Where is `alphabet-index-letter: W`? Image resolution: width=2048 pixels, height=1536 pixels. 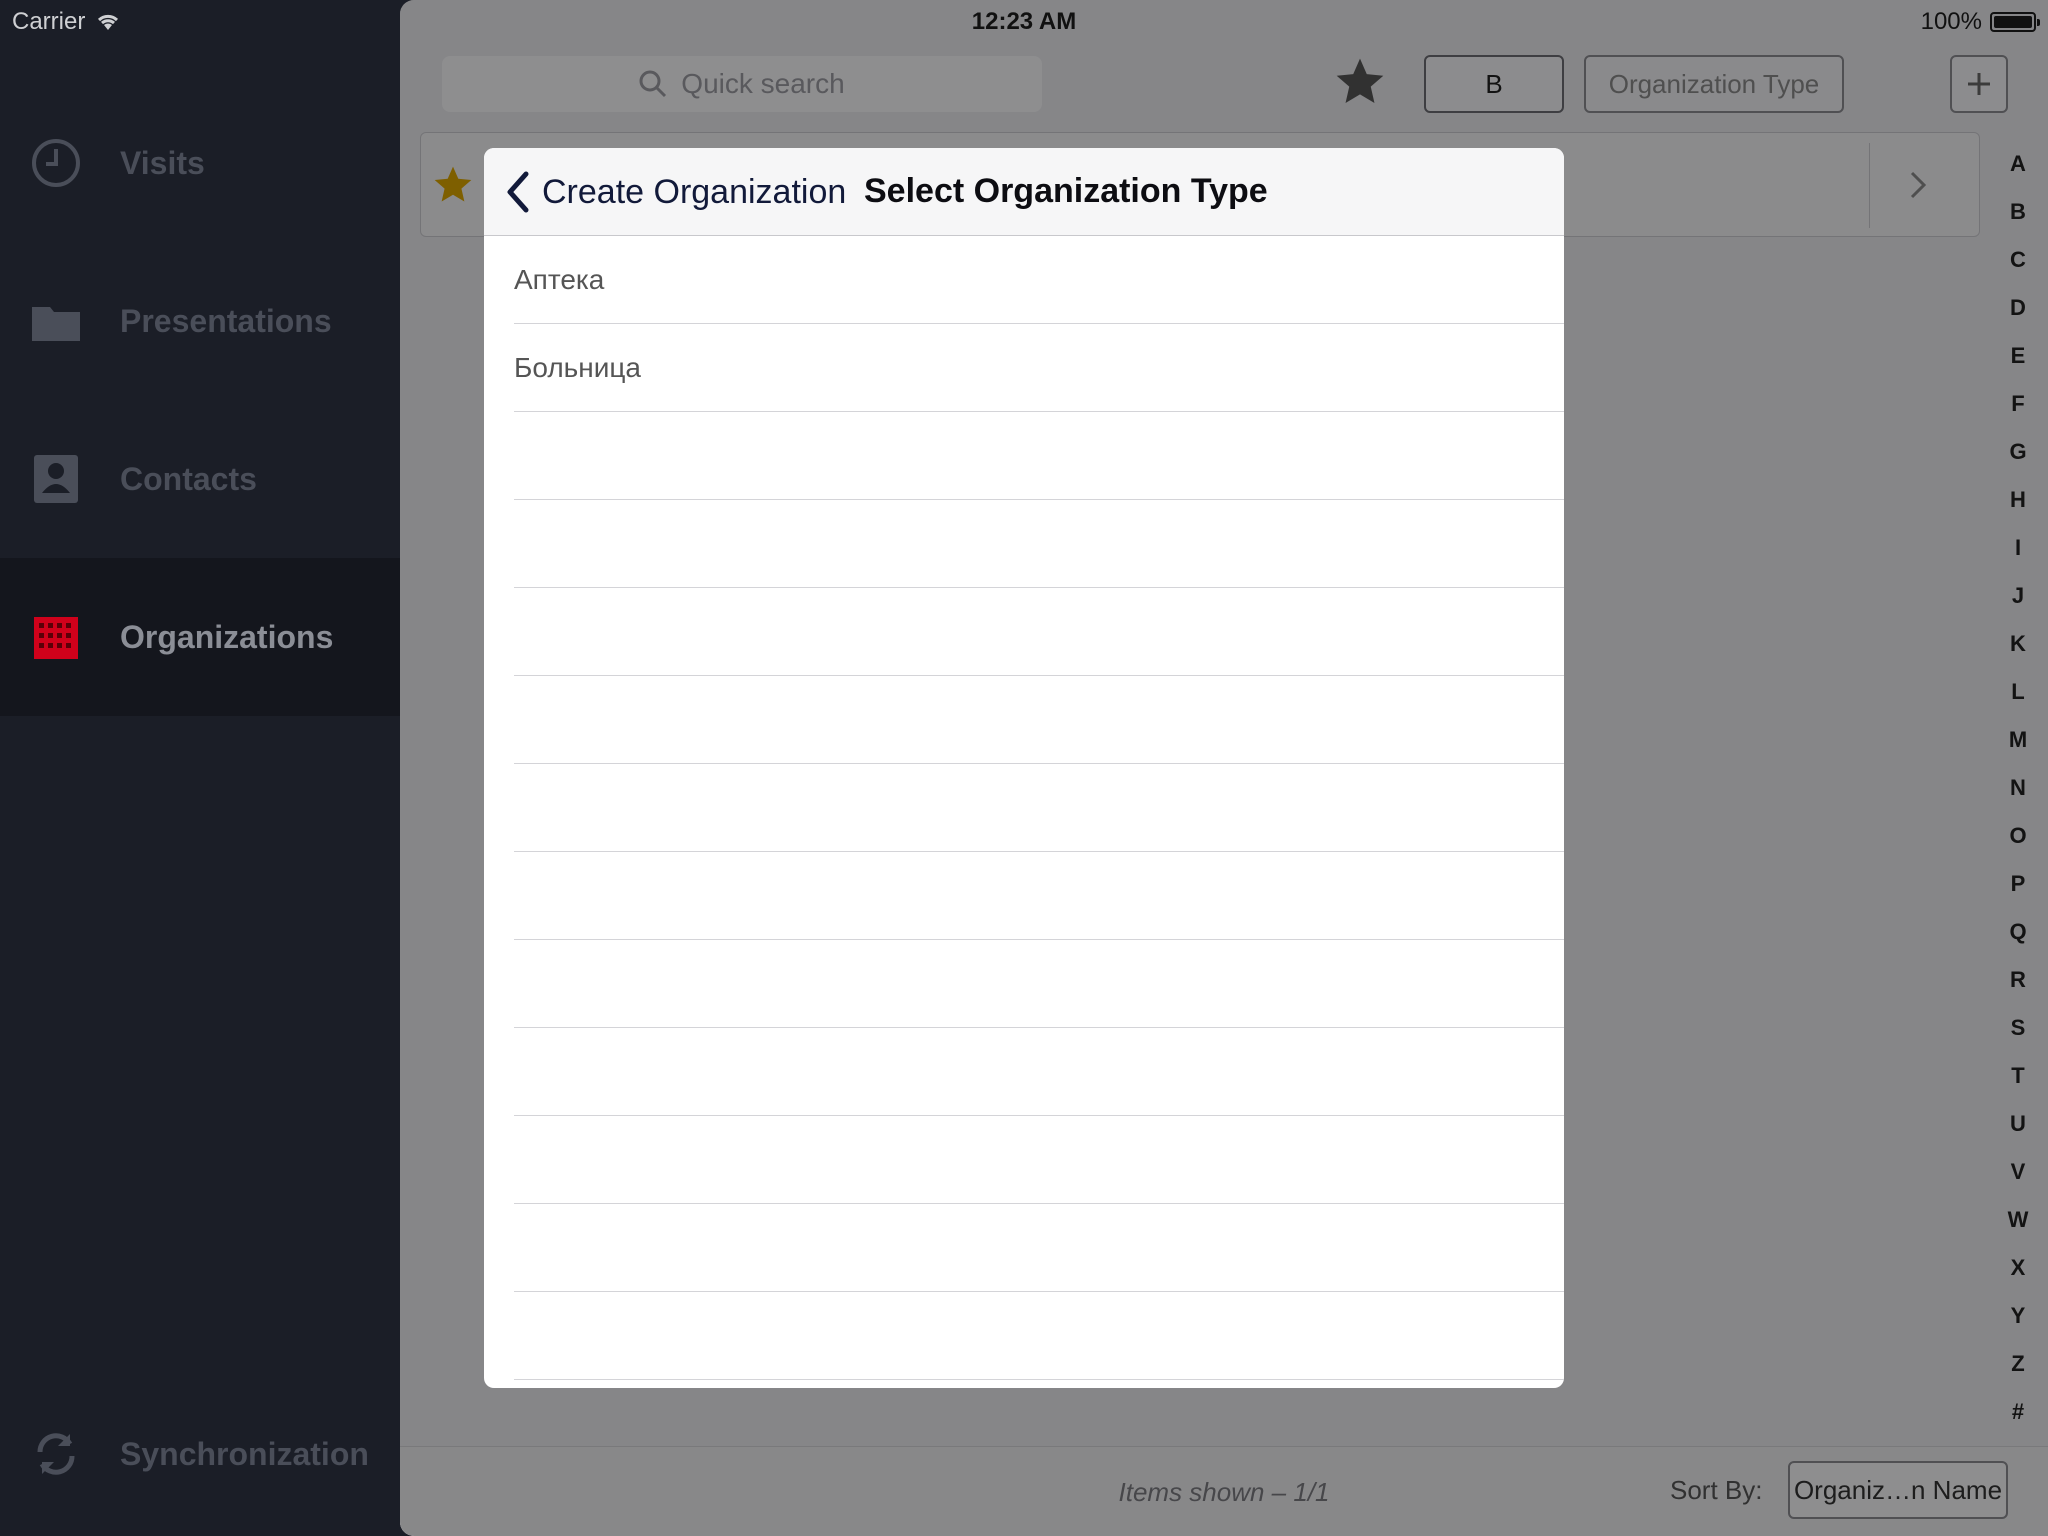 alphabet-index-letter: W is located at coordinates (2018, 1220).